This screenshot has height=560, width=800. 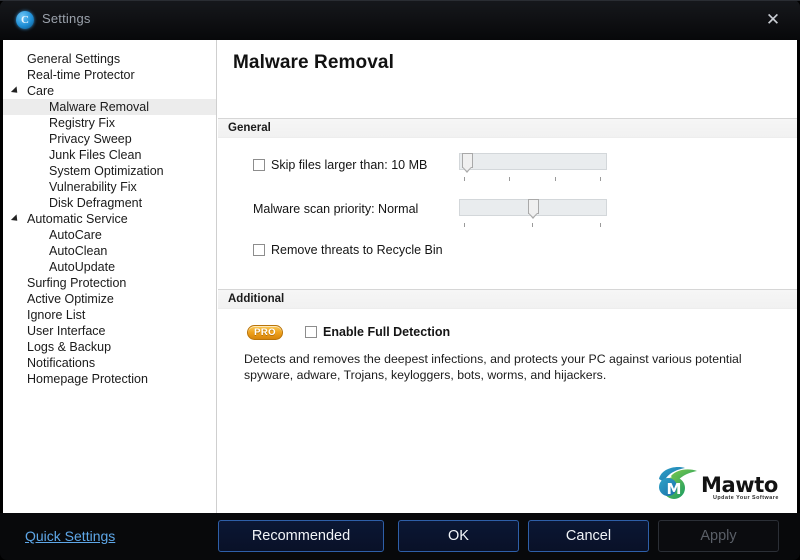 I want to click on sidebar-item-label: AutoCare, so click(x=75, y=235).